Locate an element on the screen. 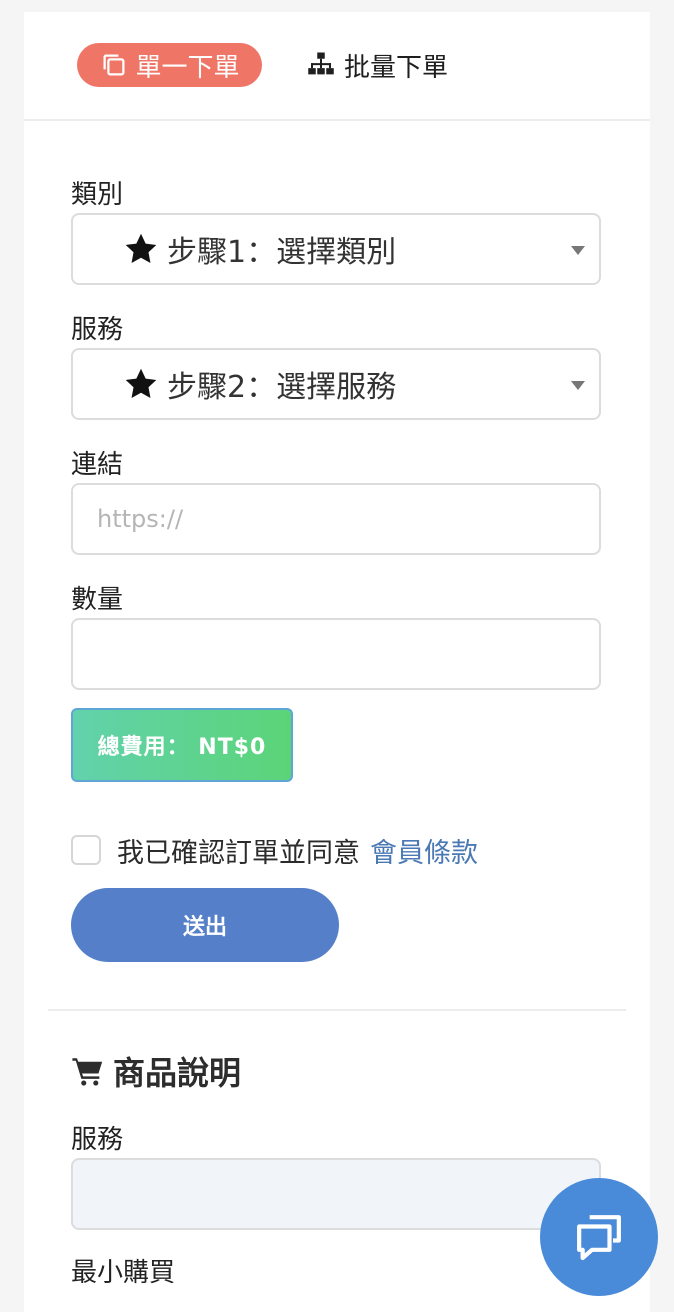  agree-text: 我已確認訂單並同意 is located at coordinates (238, 853).